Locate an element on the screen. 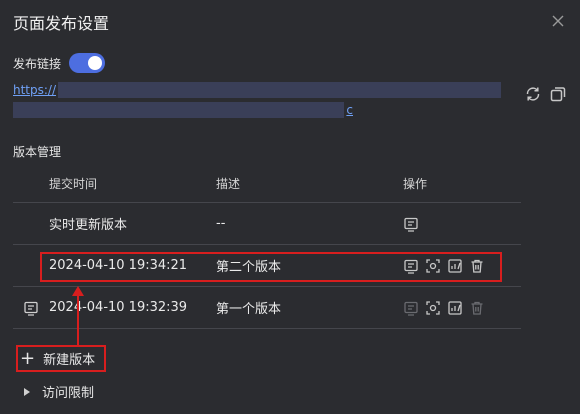 Image resolution: width=580 pixels, height=414 pixels. publish-link-label: 发布链接 is located at coordinates (37, 63).